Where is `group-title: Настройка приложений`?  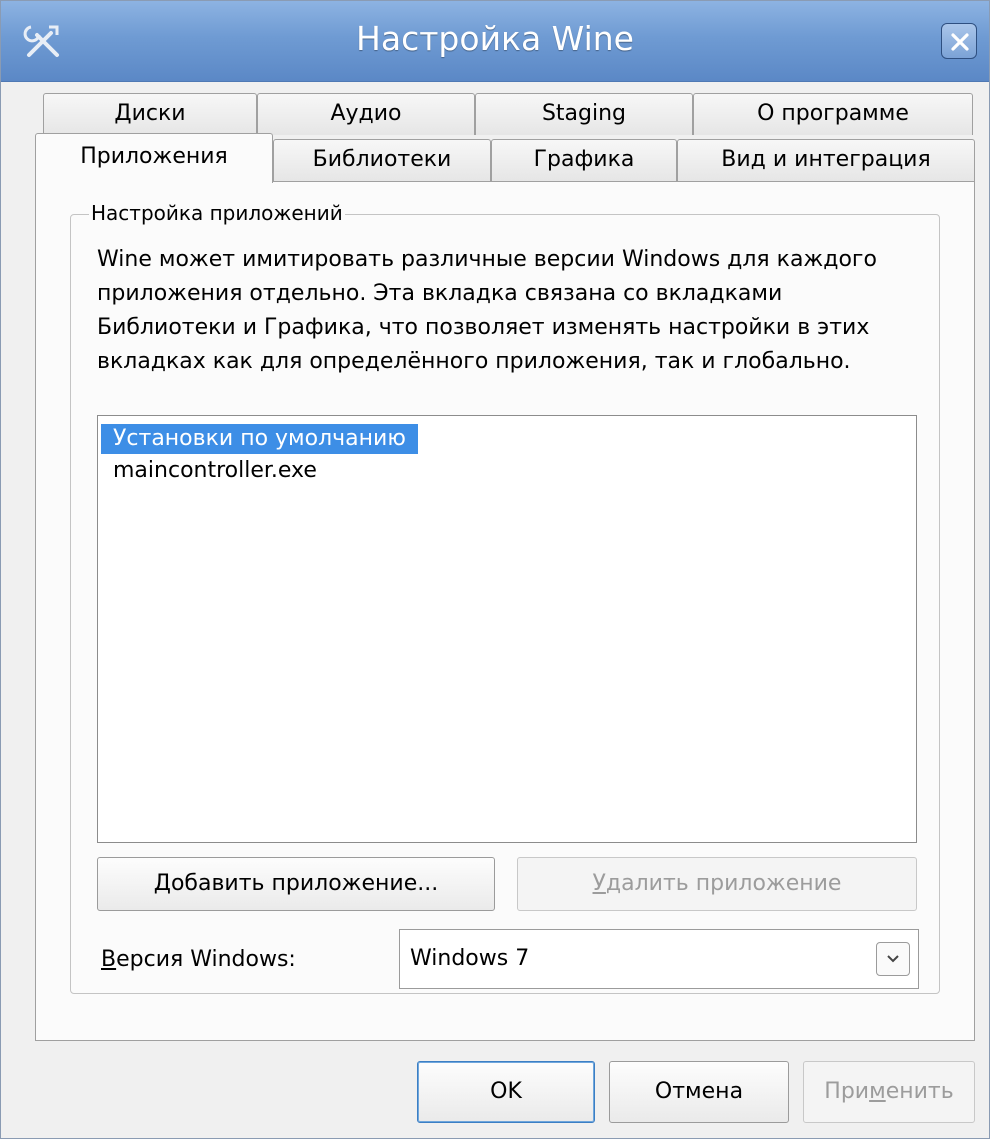 group-title: Настройка приложений is located at coordinates (217, 213).